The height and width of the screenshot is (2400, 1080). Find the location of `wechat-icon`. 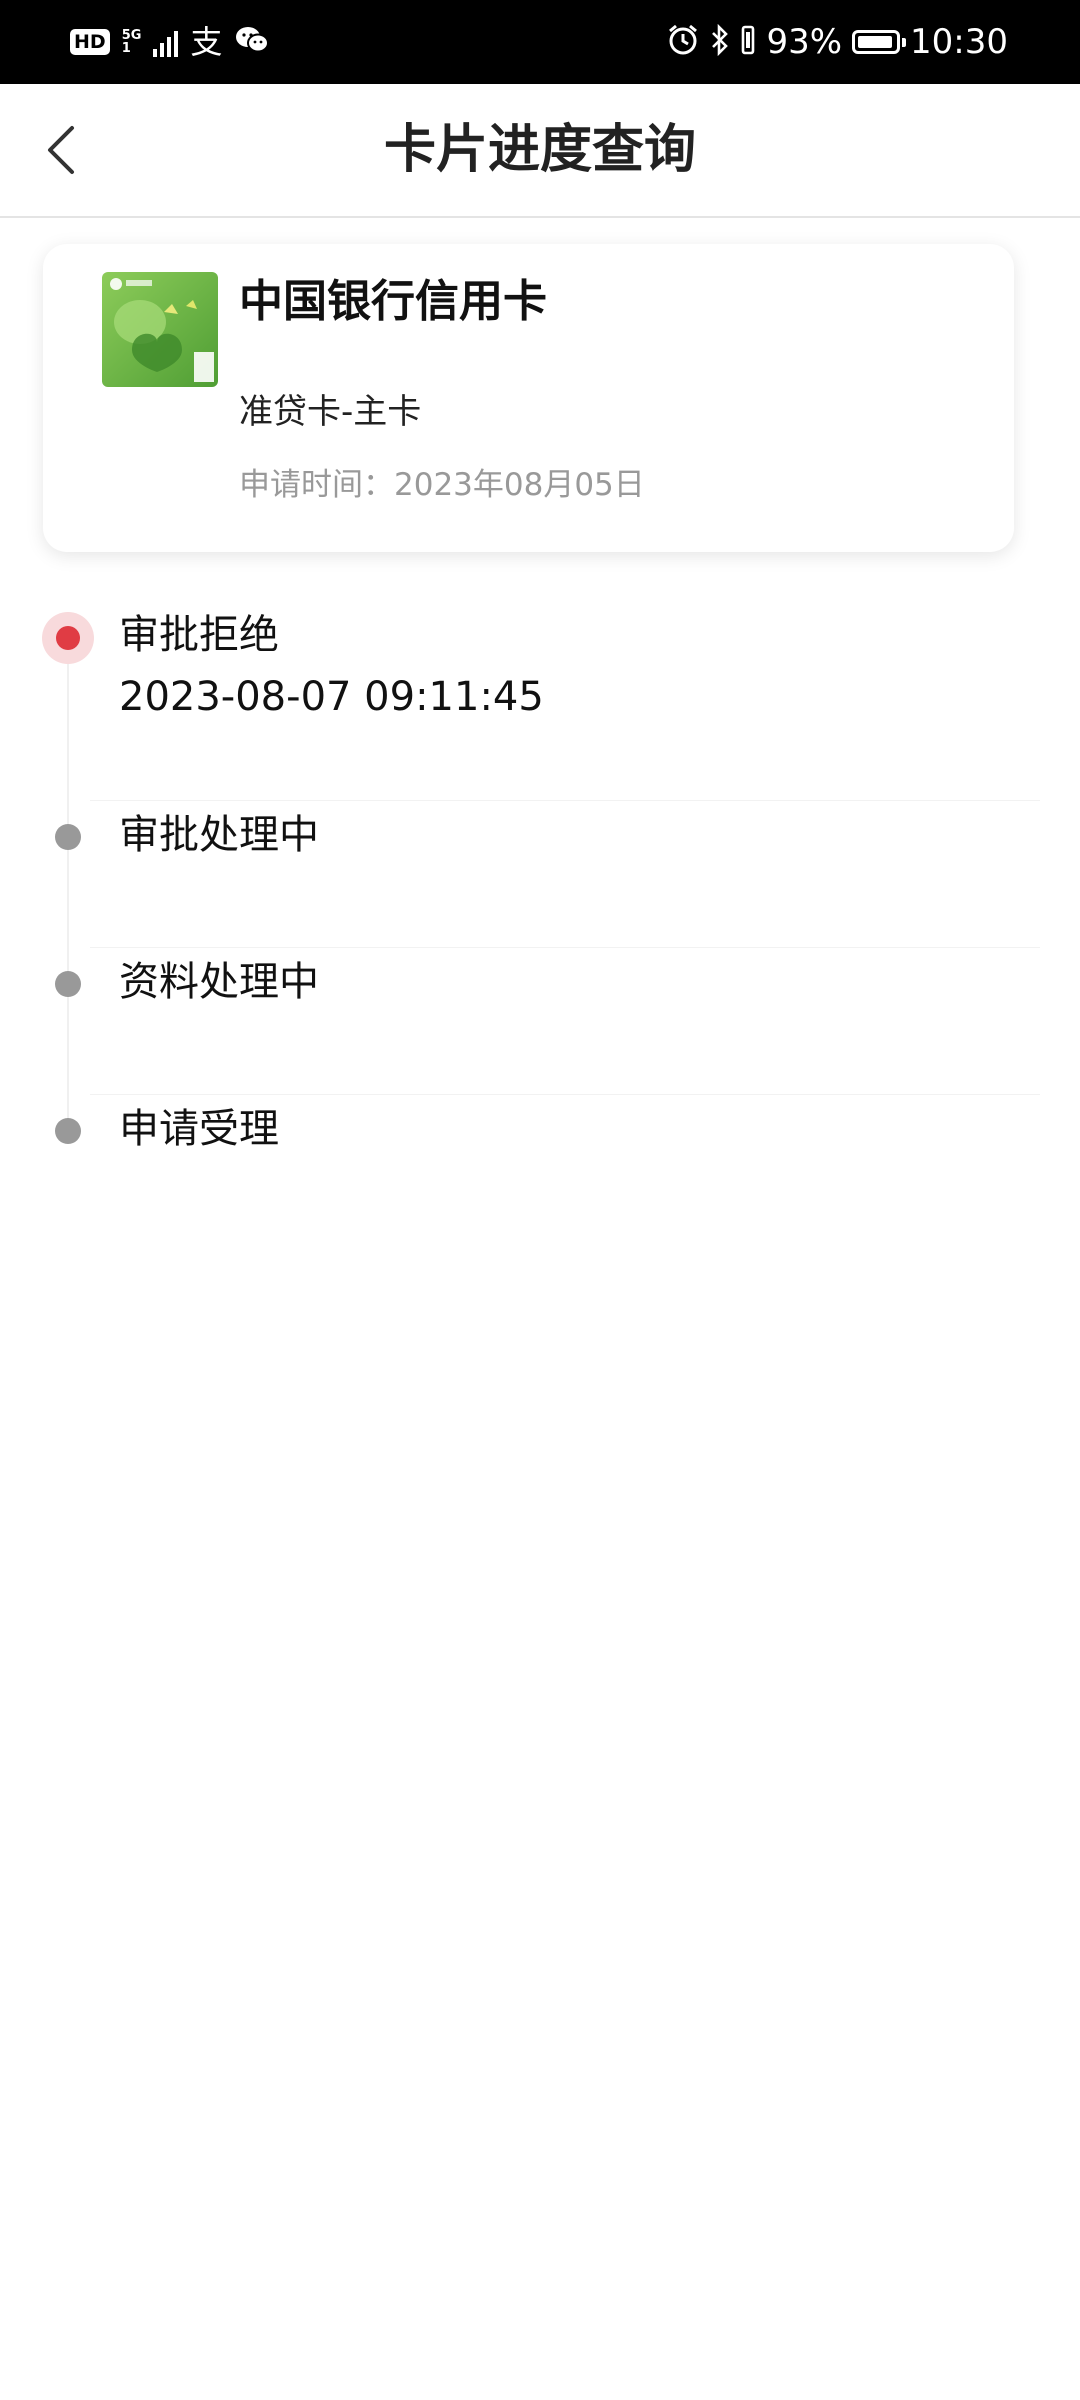

wechat-icon is located at coordinates (252, 42).